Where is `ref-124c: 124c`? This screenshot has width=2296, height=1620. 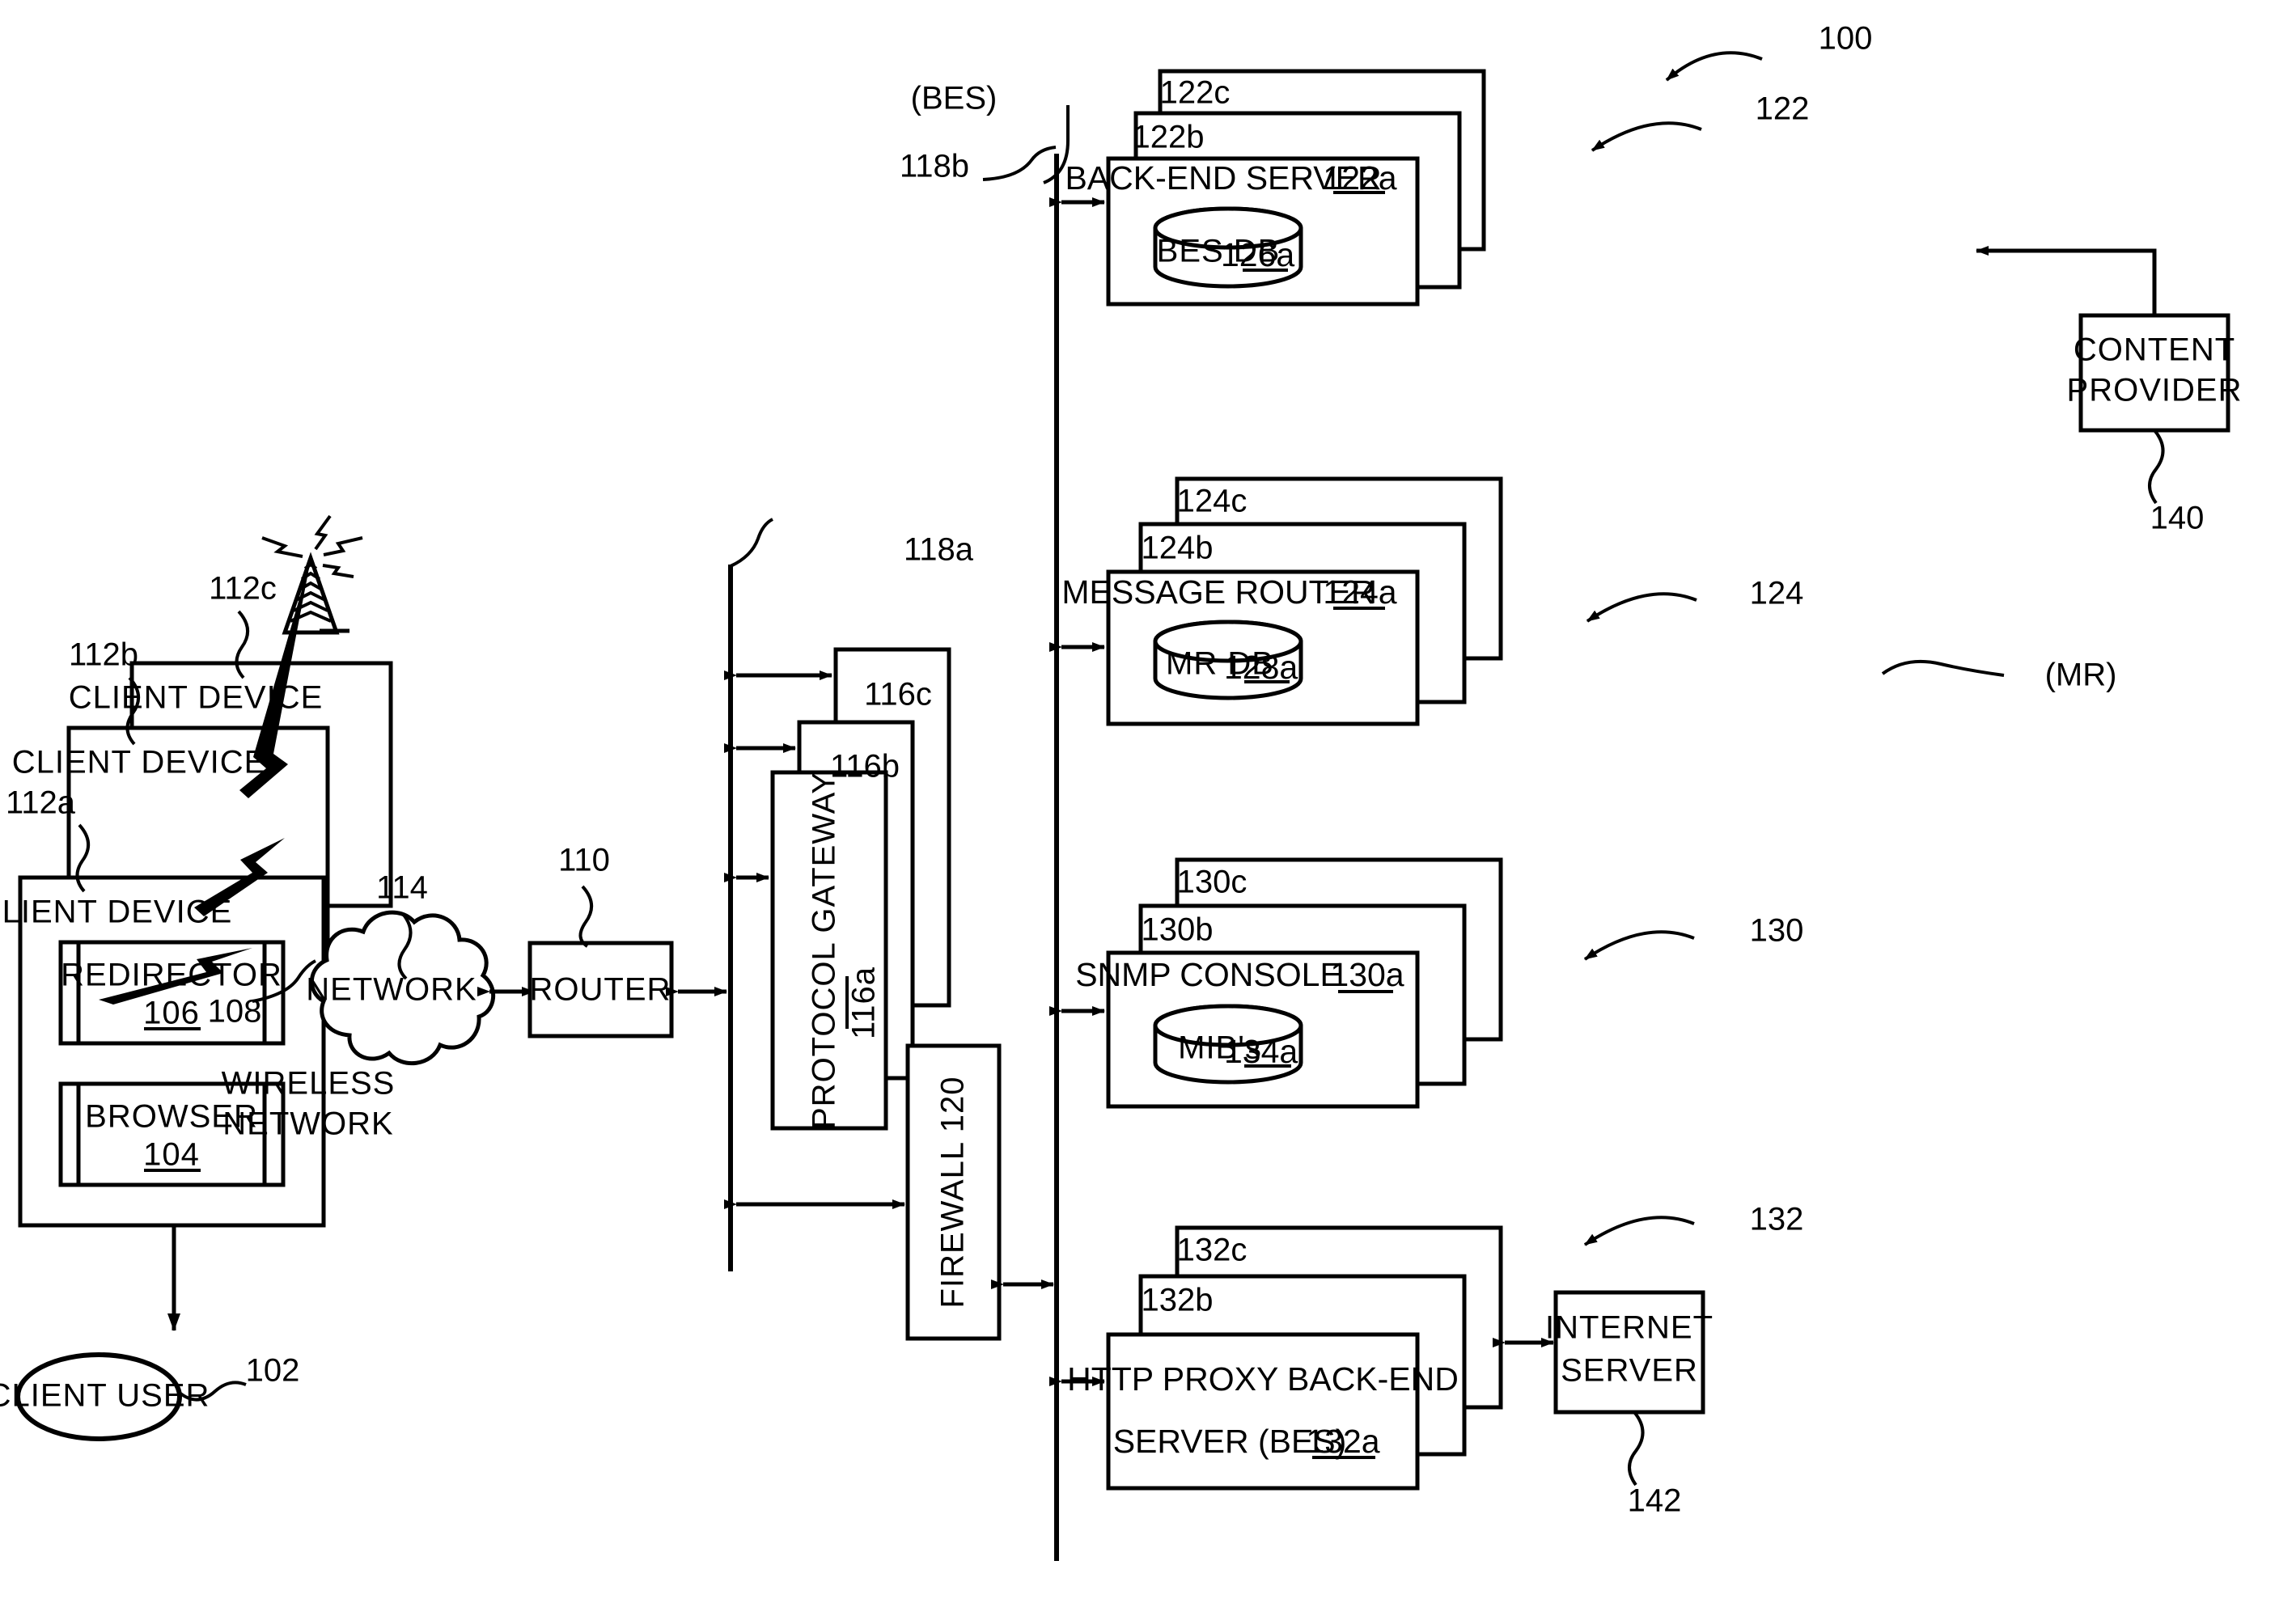 ref-124c: 124c is located at coordinates (1212, 501).